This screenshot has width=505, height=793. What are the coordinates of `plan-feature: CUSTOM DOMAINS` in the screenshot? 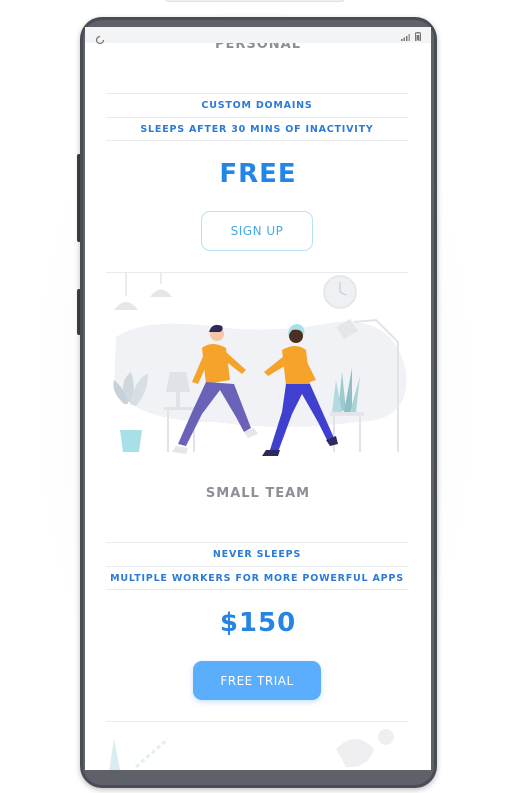 It's located at (257, 105).